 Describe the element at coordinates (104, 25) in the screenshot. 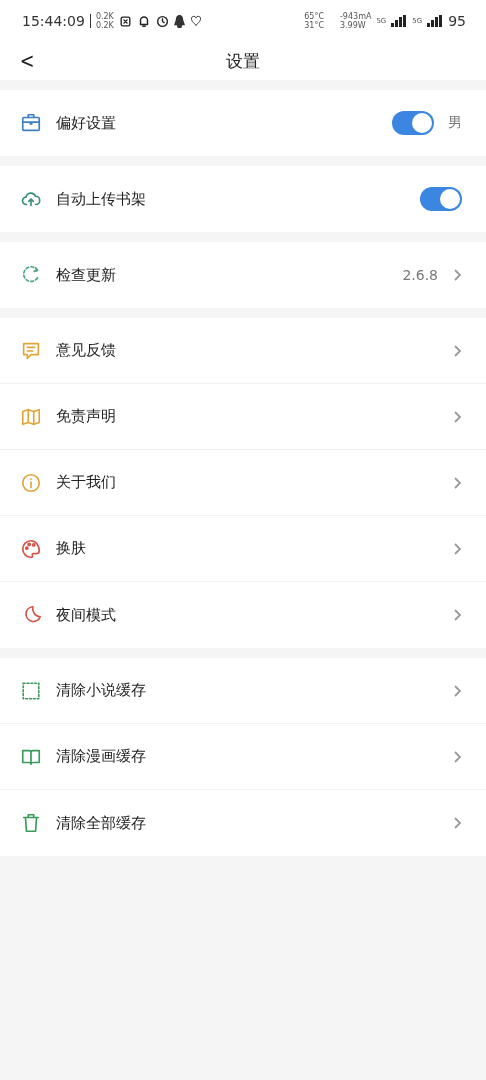

I see `download-speed: 0.2K` at that location.